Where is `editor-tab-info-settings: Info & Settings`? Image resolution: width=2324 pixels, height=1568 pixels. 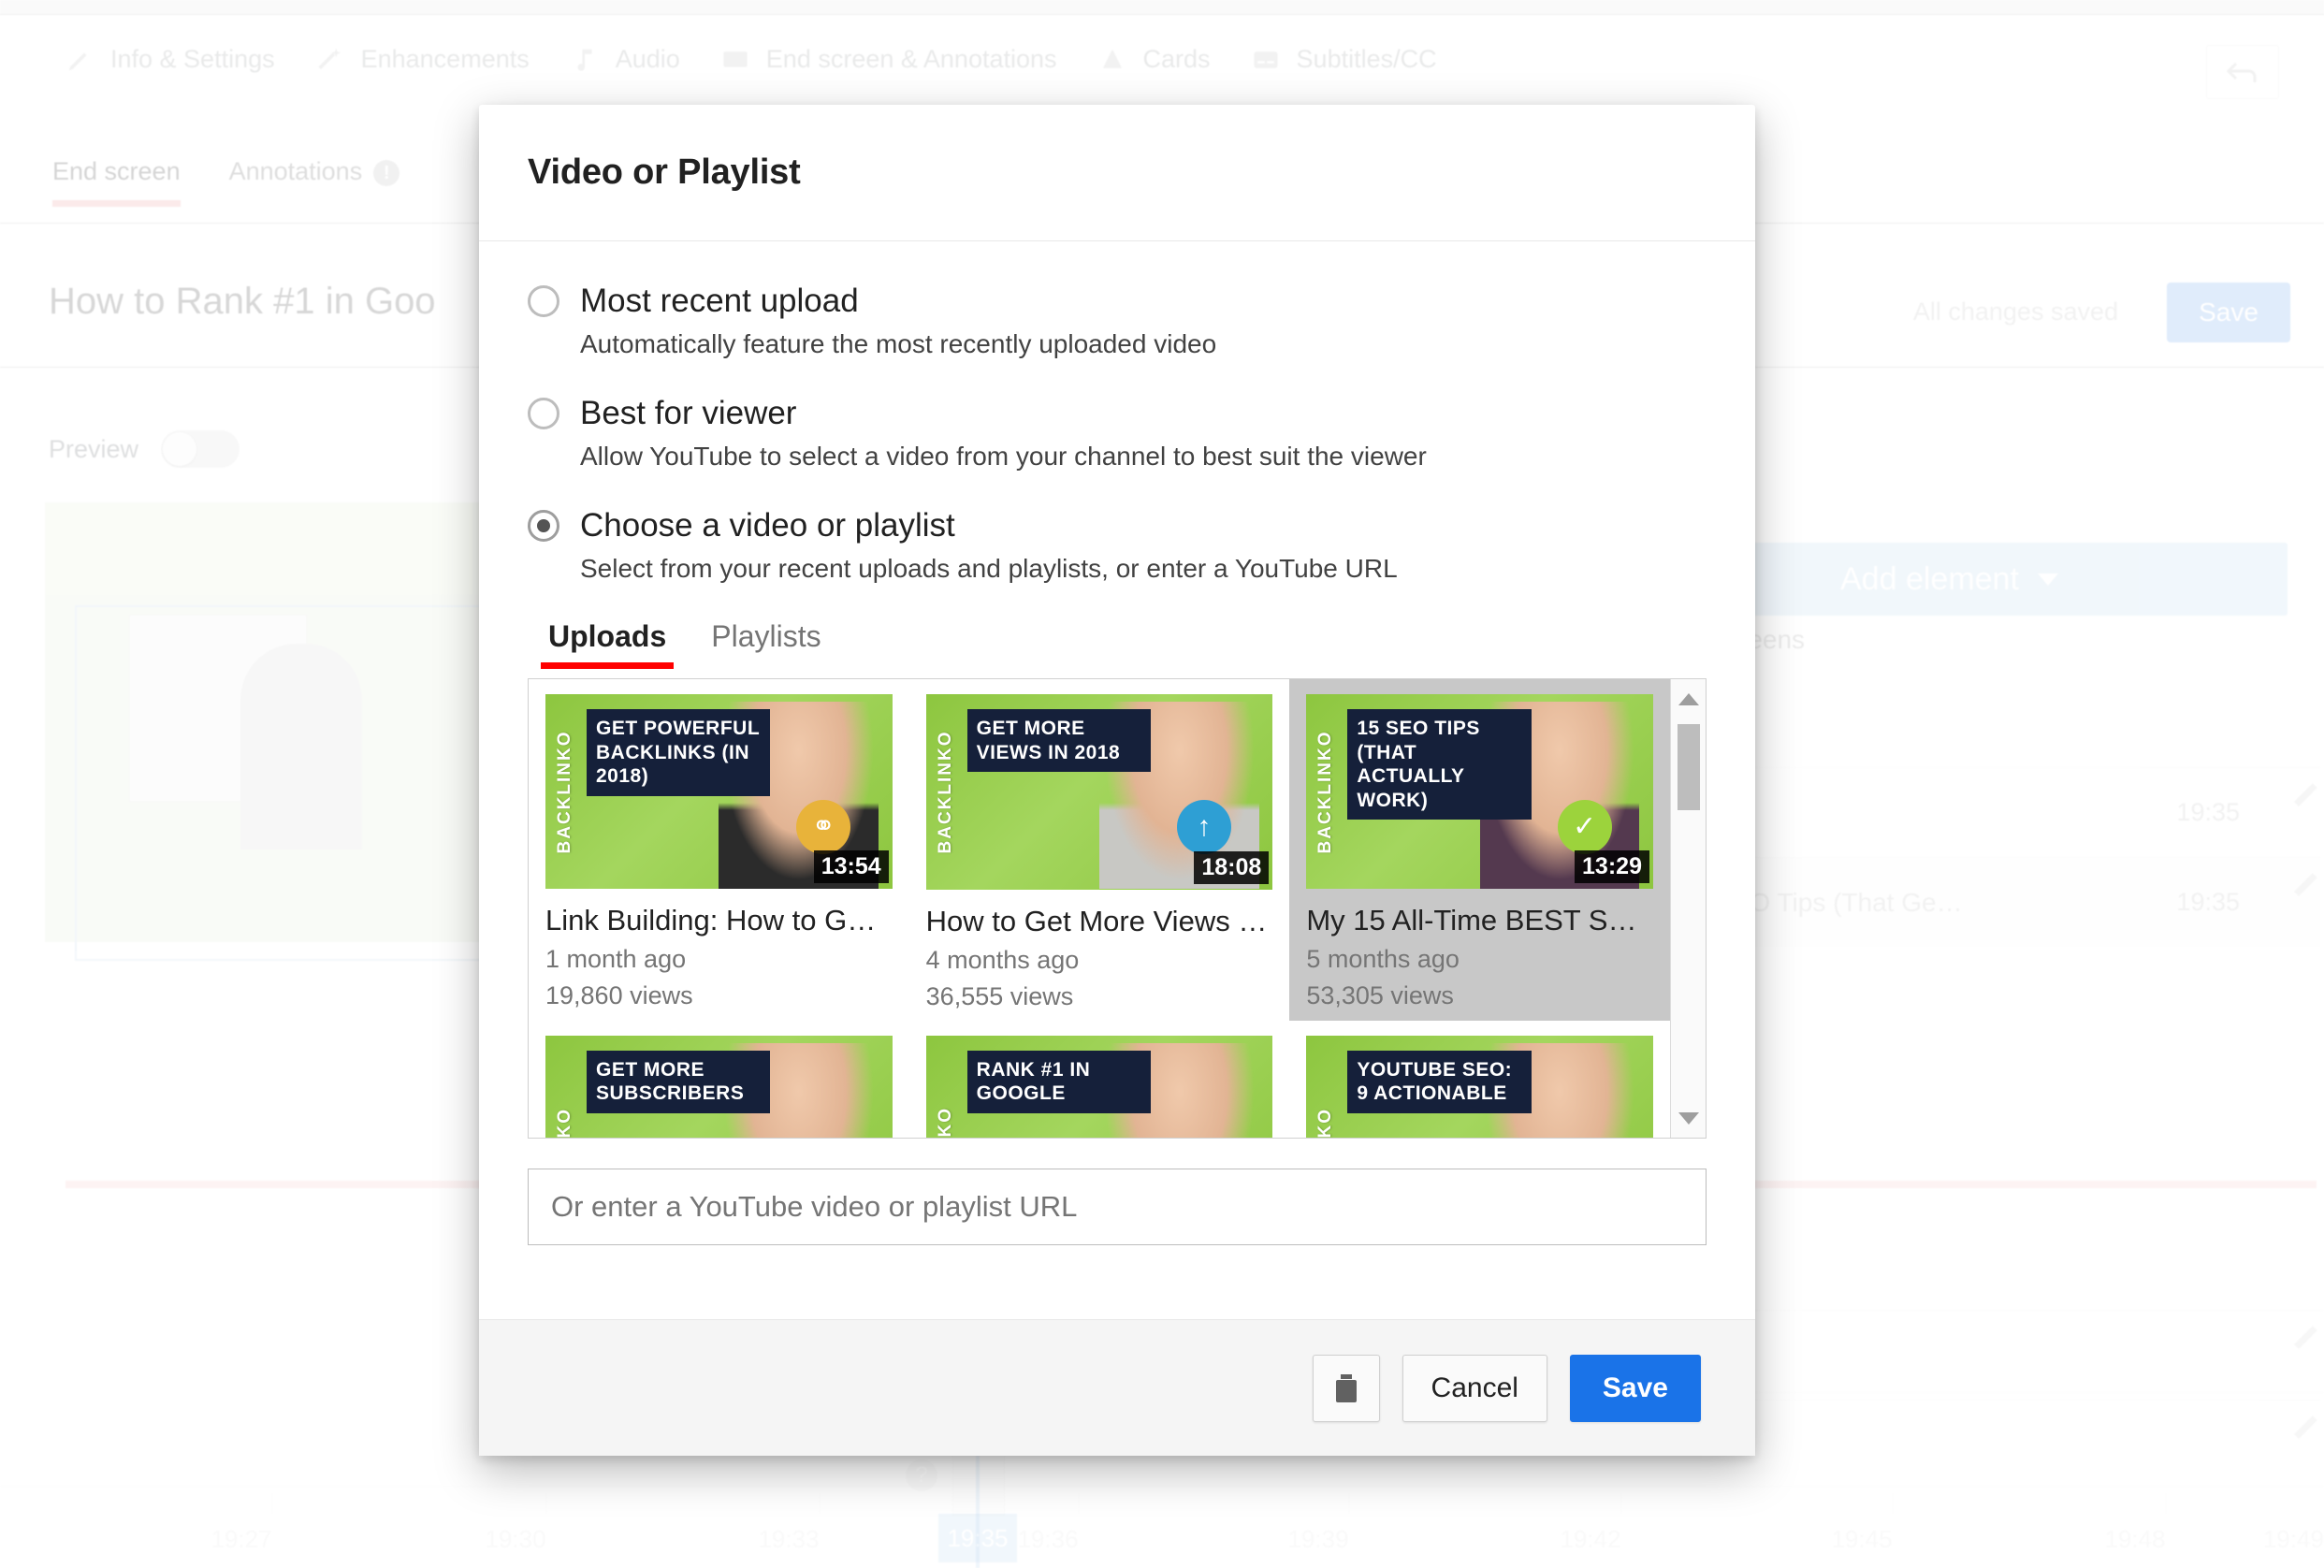 editor-tab-info-settings: Info & Settings is located at coordinates (182, 60).